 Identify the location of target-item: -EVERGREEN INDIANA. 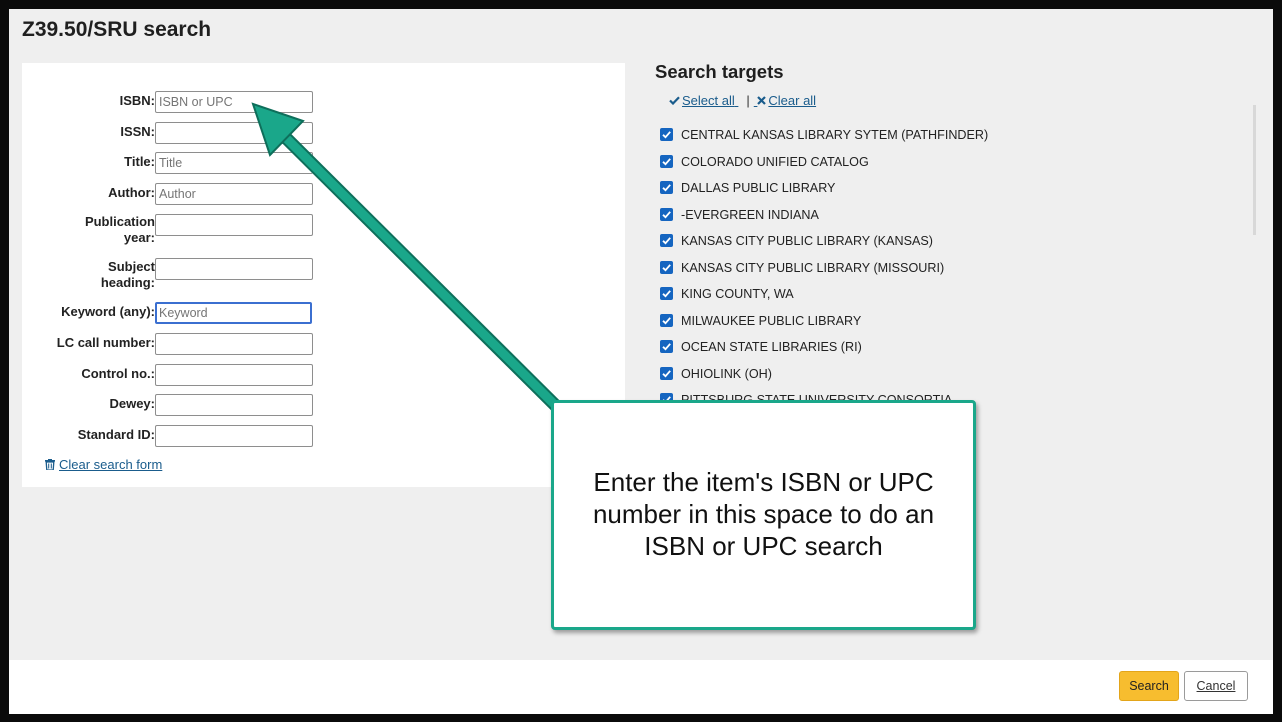
(739, 216).